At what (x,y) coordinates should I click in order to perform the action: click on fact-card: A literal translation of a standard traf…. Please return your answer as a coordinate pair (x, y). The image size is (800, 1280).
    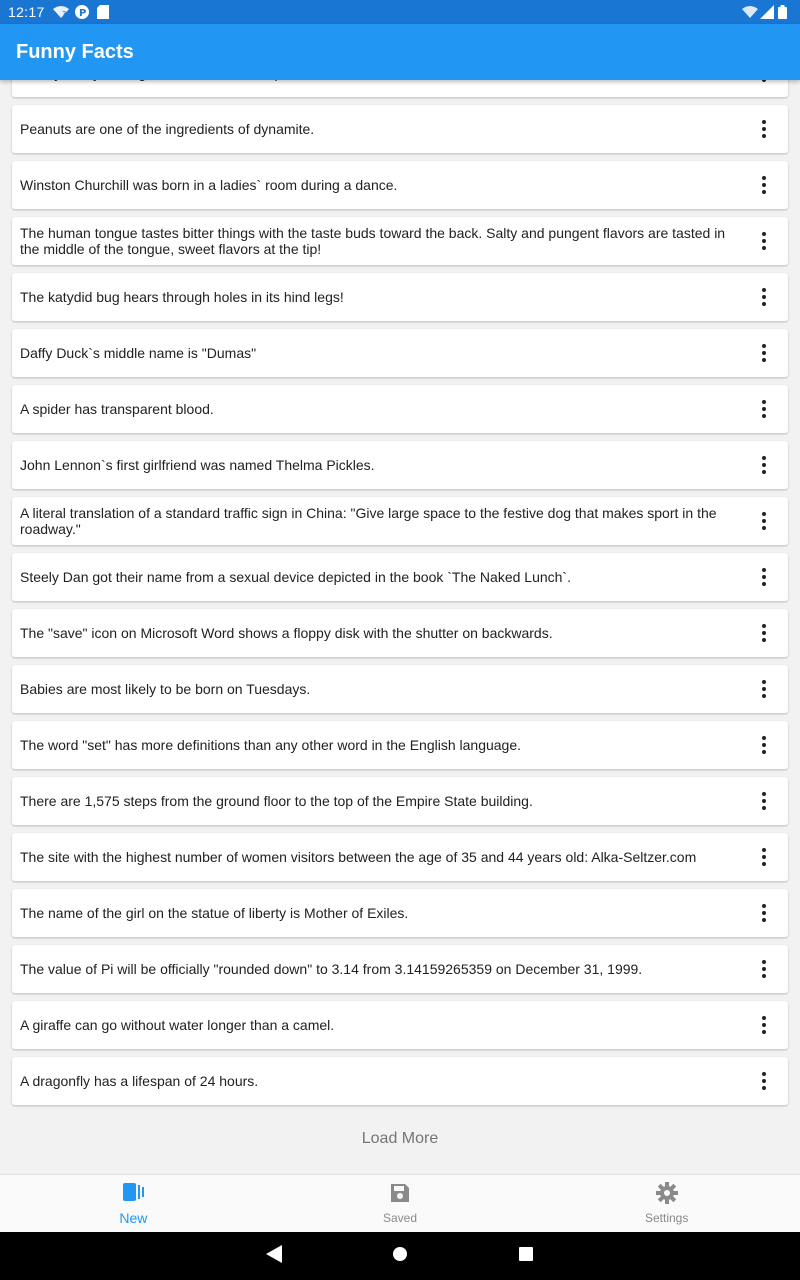
    Looking at the image, I should click on (400, 521).